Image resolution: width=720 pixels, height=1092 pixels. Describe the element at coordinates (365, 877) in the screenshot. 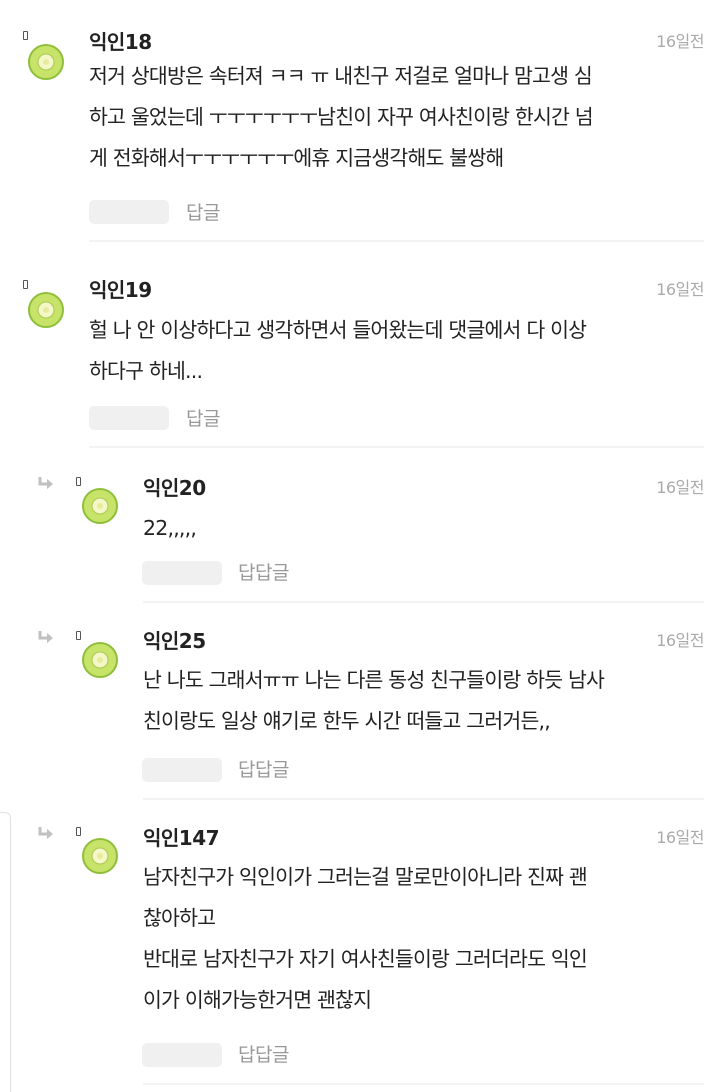

I see `comment-line: 남자친구가 익인이가 그러는걸 말로만이아니라 진짜 괜` at that location.